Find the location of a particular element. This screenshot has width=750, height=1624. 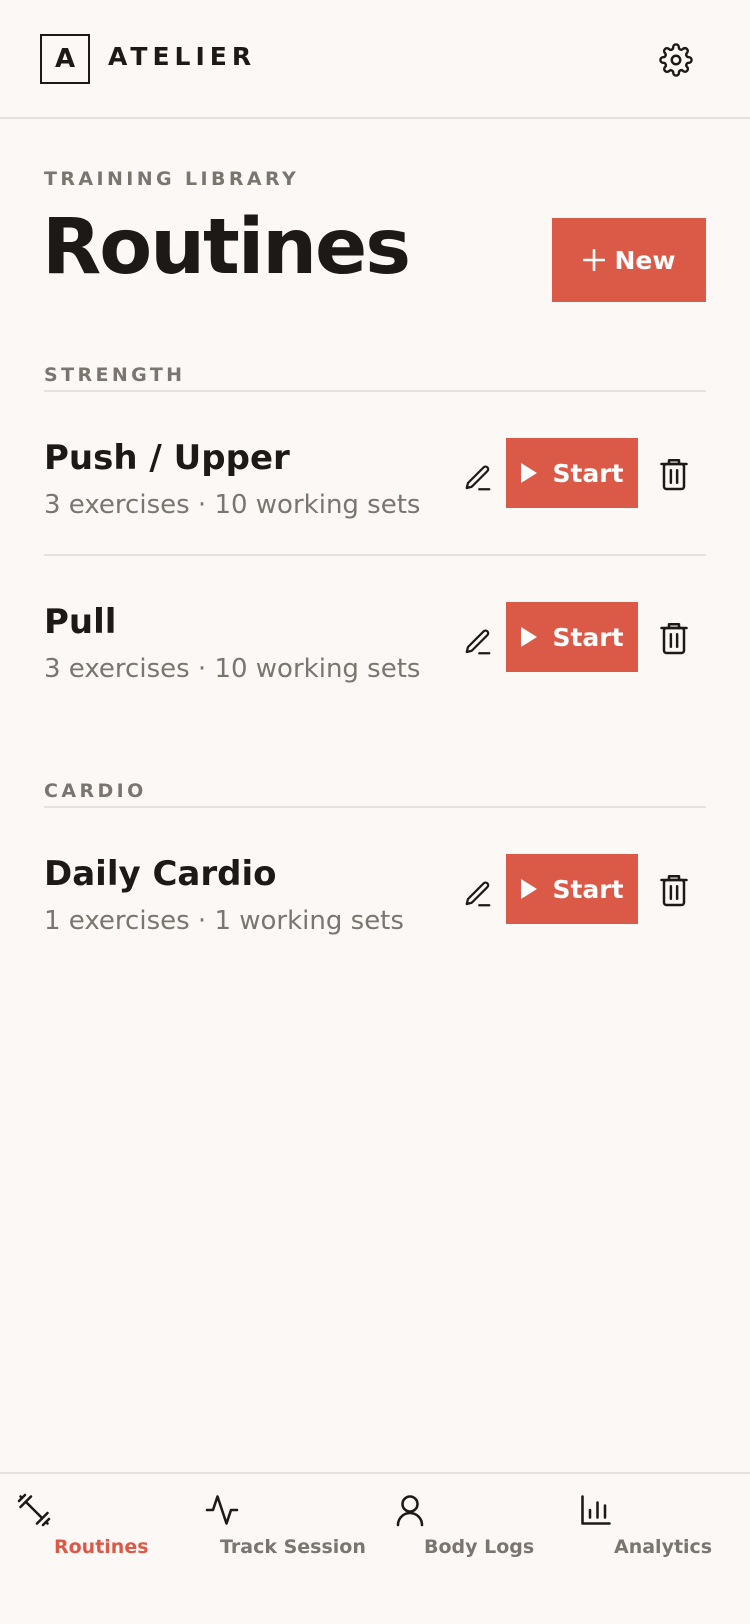

section-label-strength: STRENGTH is located at coordinates (115, 375).